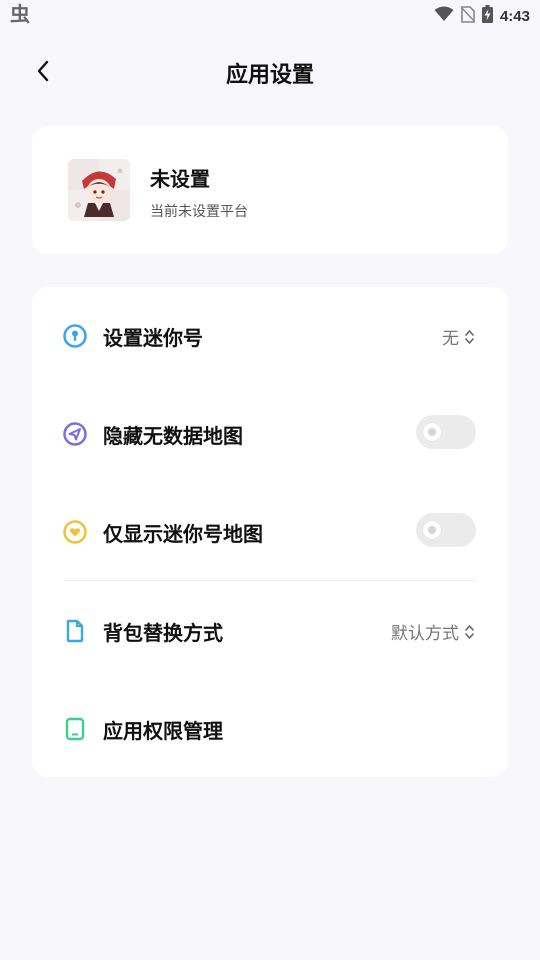 The width and height of the screenshot is (540, 960). I want to click on backpack-replace-select: 默认方式, so click(432, 631).